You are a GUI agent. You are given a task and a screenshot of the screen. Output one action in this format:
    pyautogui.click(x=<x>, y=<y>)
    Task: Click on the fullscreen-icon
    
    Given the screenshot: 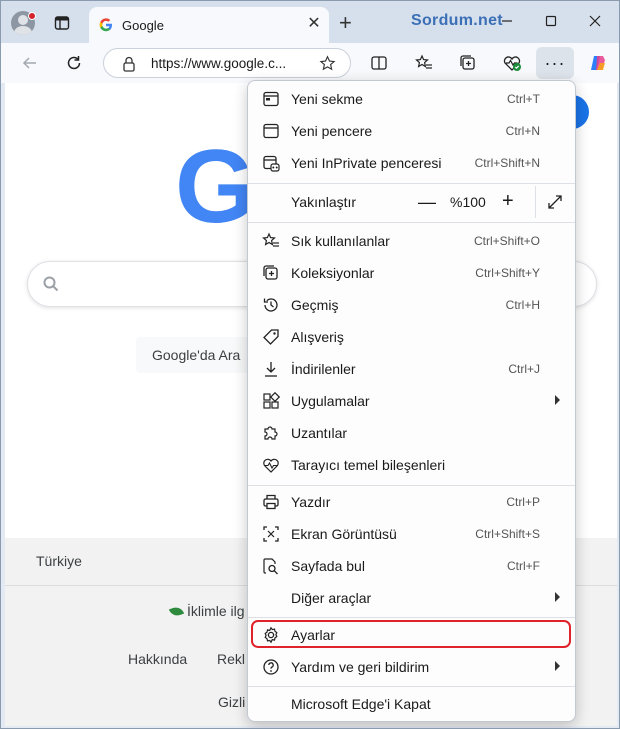 What is the action you would take?
    pyautogui.click(x=555, y=202)
    